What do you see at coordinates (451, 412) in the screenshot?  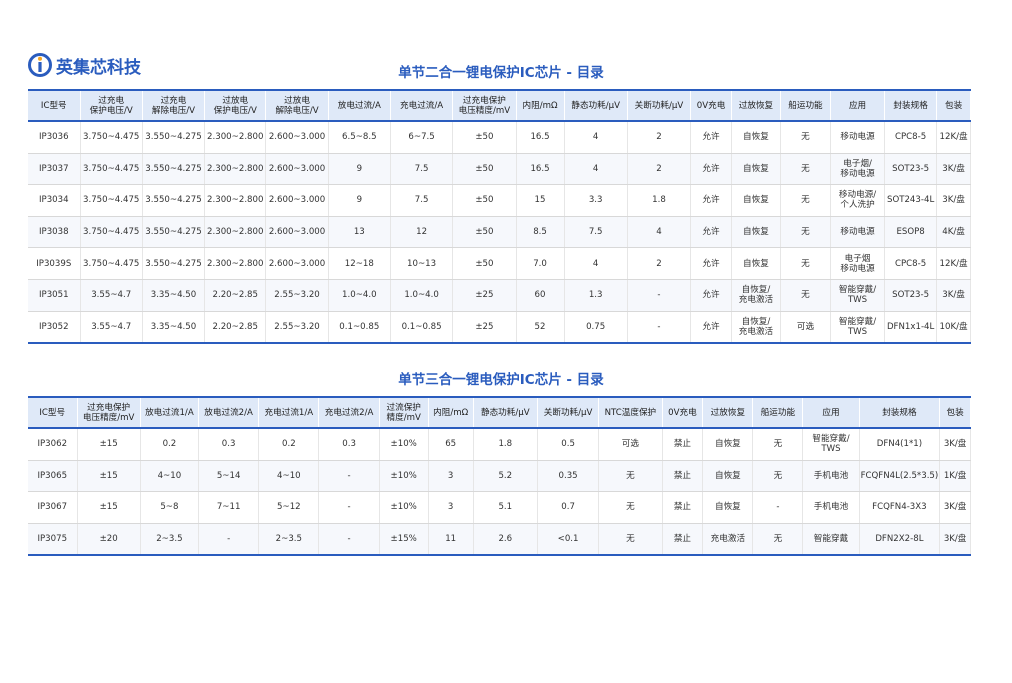 I see `column-header: 内阻/mΩ` at bounding box center [451, 412].